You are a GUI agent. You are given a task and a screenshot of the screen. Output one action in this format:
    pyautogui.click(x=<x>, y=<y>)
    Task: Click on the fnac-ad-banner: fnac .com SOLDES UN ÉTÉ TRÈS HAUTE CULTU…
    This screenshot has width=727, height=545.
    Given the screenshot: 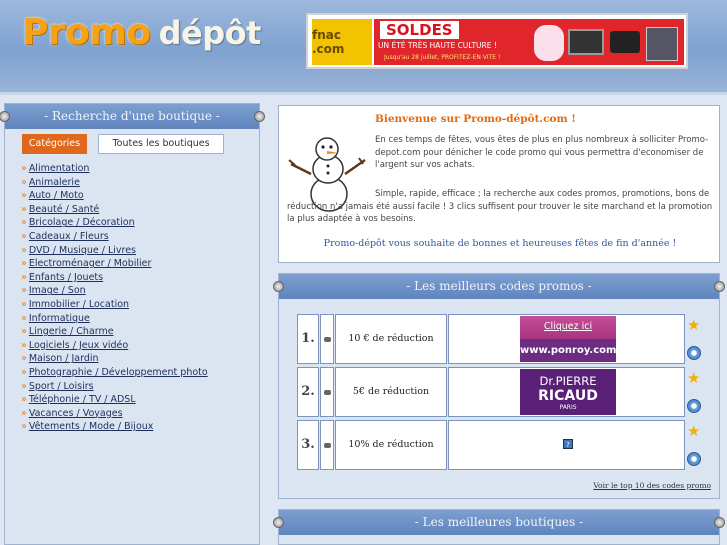 What is the action you would take?
    pyautogui.click(x=497, y=41)
    